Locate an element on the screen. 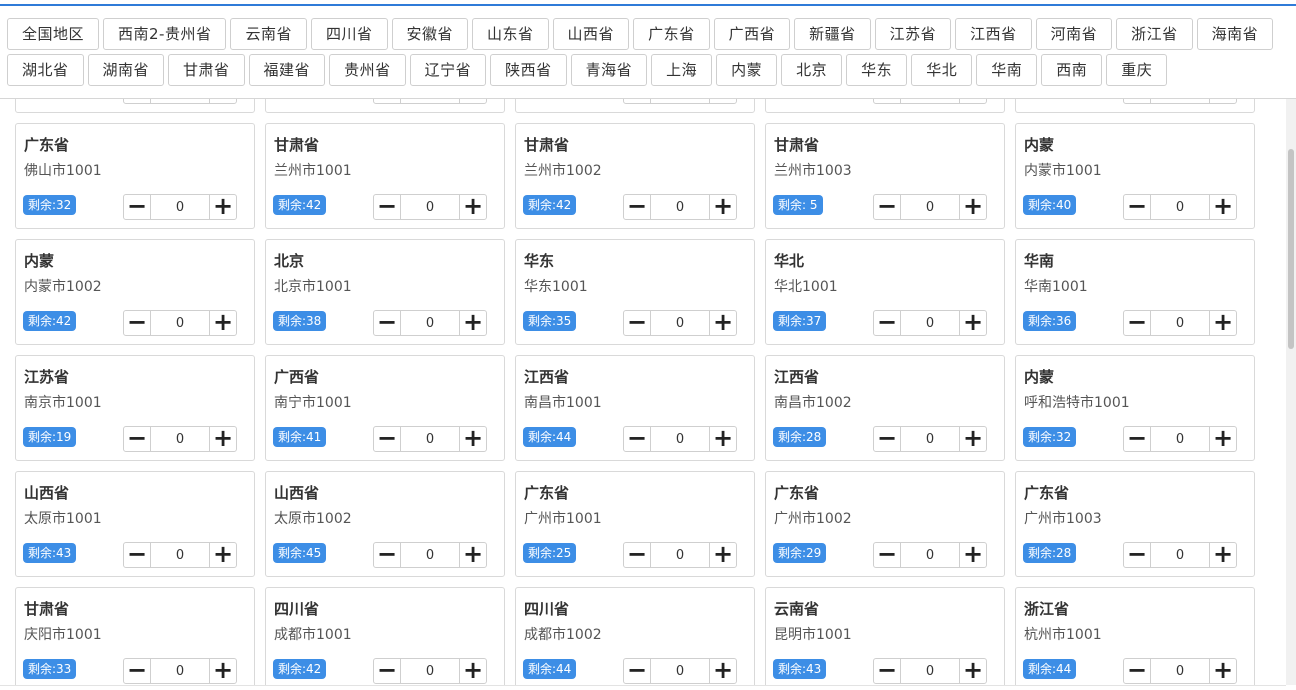  region-filter-button: 安徽省 is located at coordinates (430, 34).